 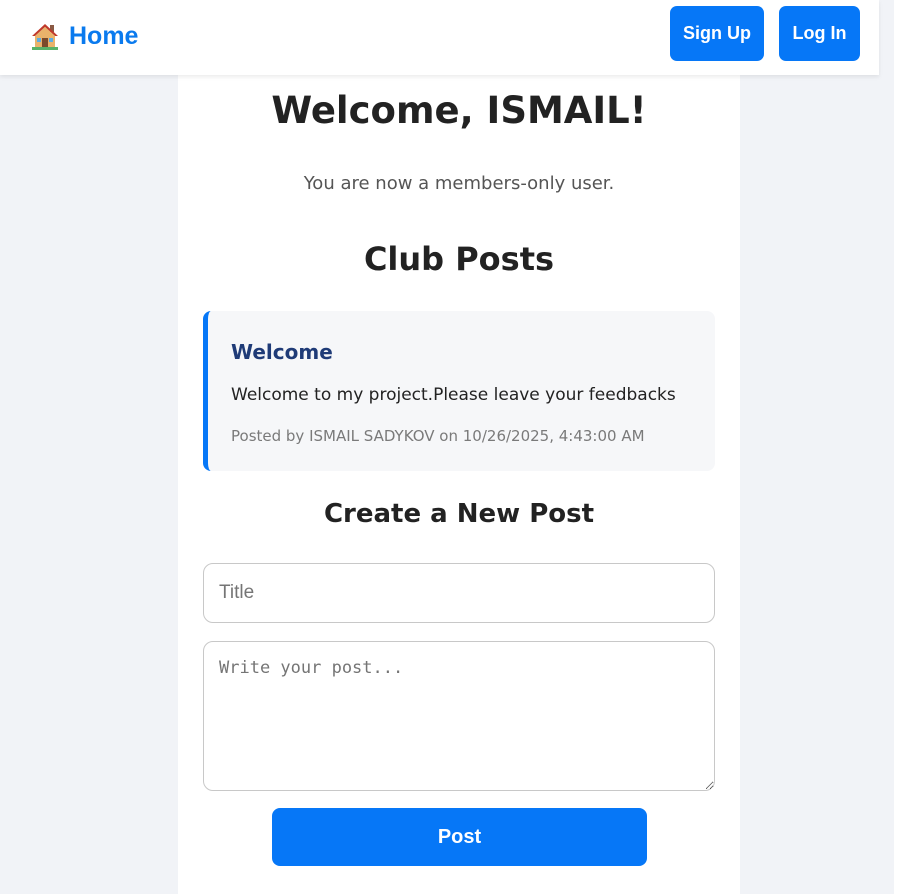 I want to click on club-posts-heading: Club Posts, so click(x=459, y=259).